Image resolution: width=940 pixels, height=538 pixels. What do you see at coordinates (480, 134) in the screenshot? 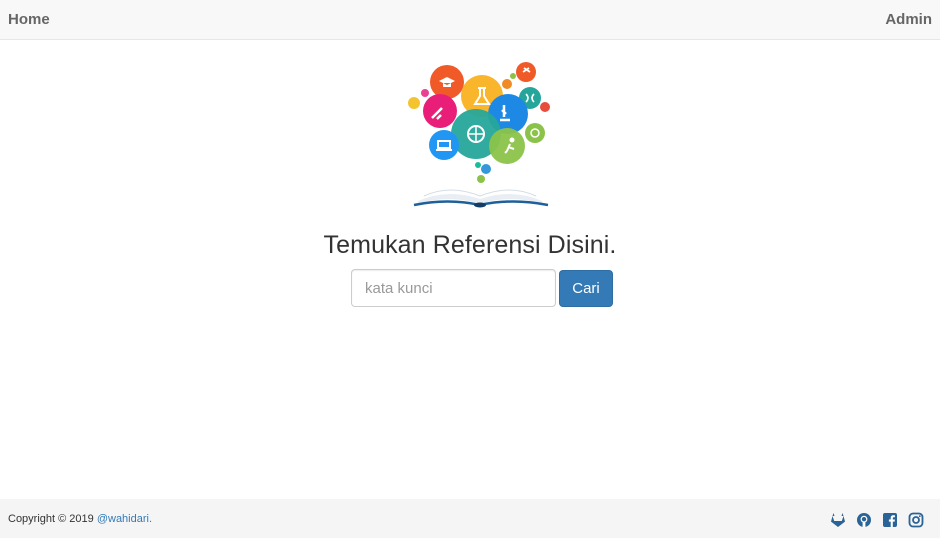
I see `book-science-logo-icon` at bounding box center [480, 134].